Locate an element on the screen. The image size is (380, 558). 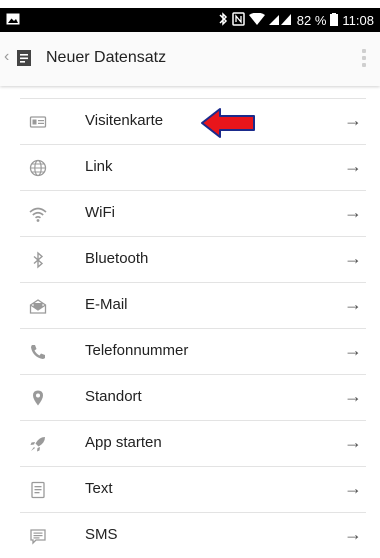
phone-icon is located at coordinates (38, 352).